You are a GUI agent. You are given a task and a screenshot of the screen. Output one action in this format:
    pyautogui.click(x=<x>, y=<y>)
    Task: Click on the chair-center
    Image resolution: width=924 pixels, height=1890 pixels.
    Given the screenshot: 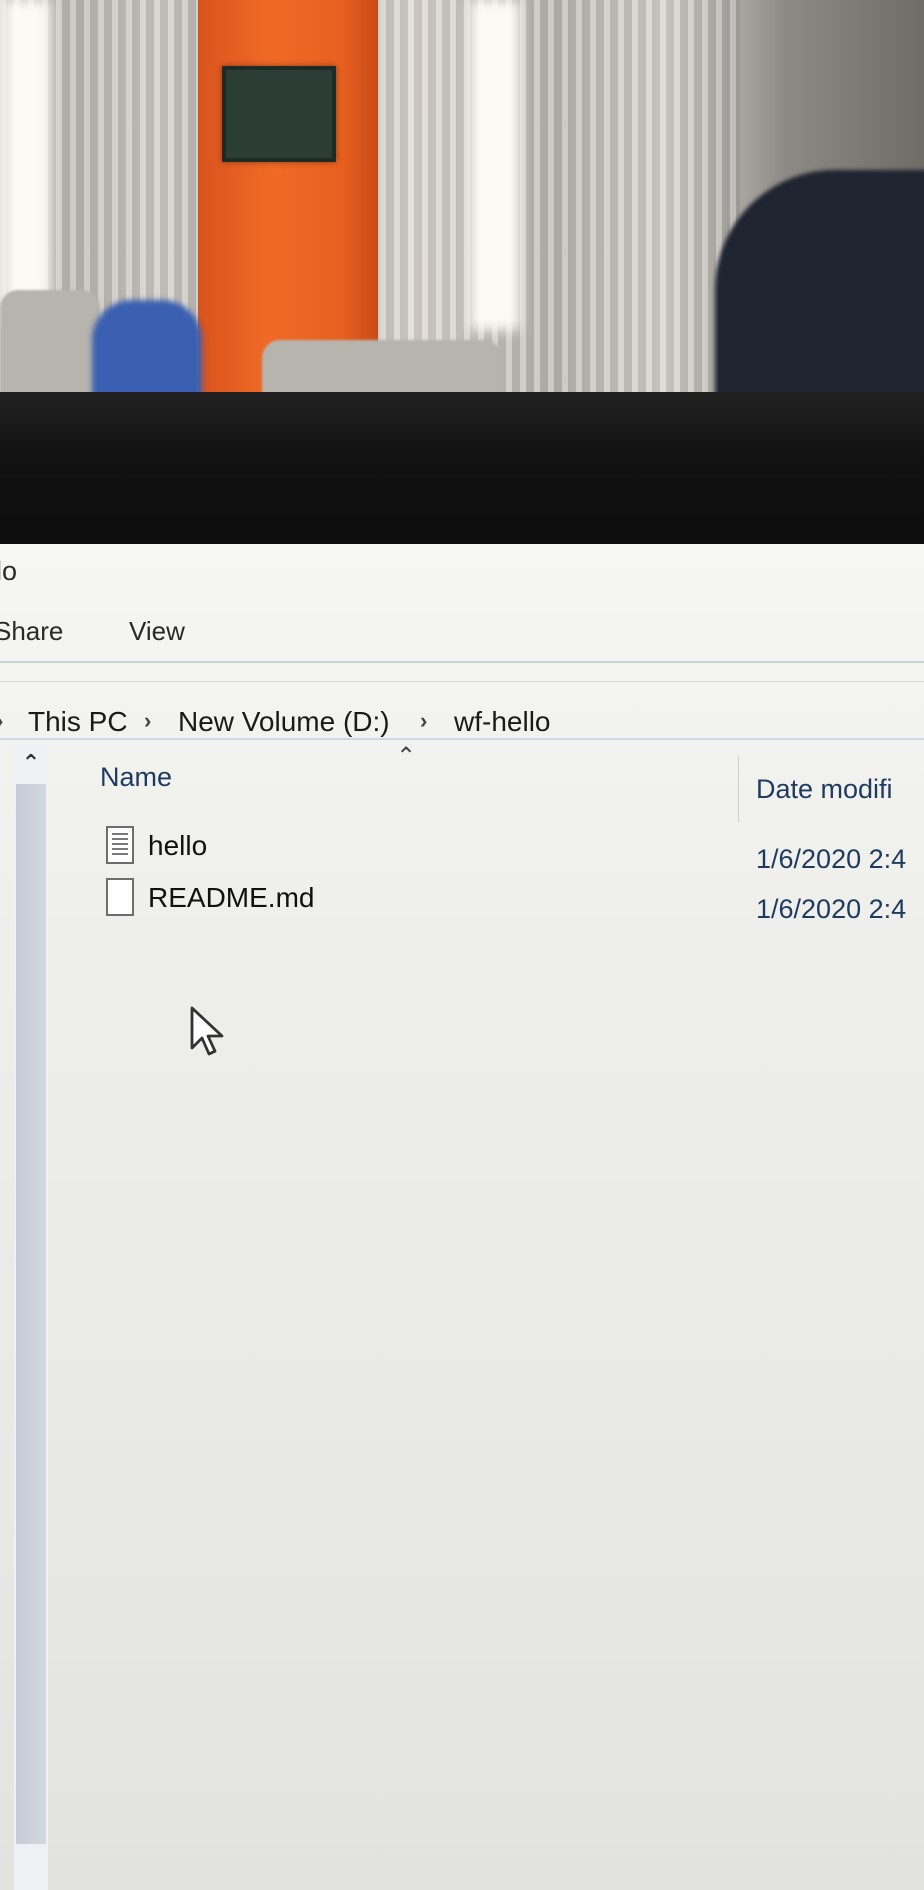 What is the action you would take?
    pyautogui.click(x=382, y=370)
    